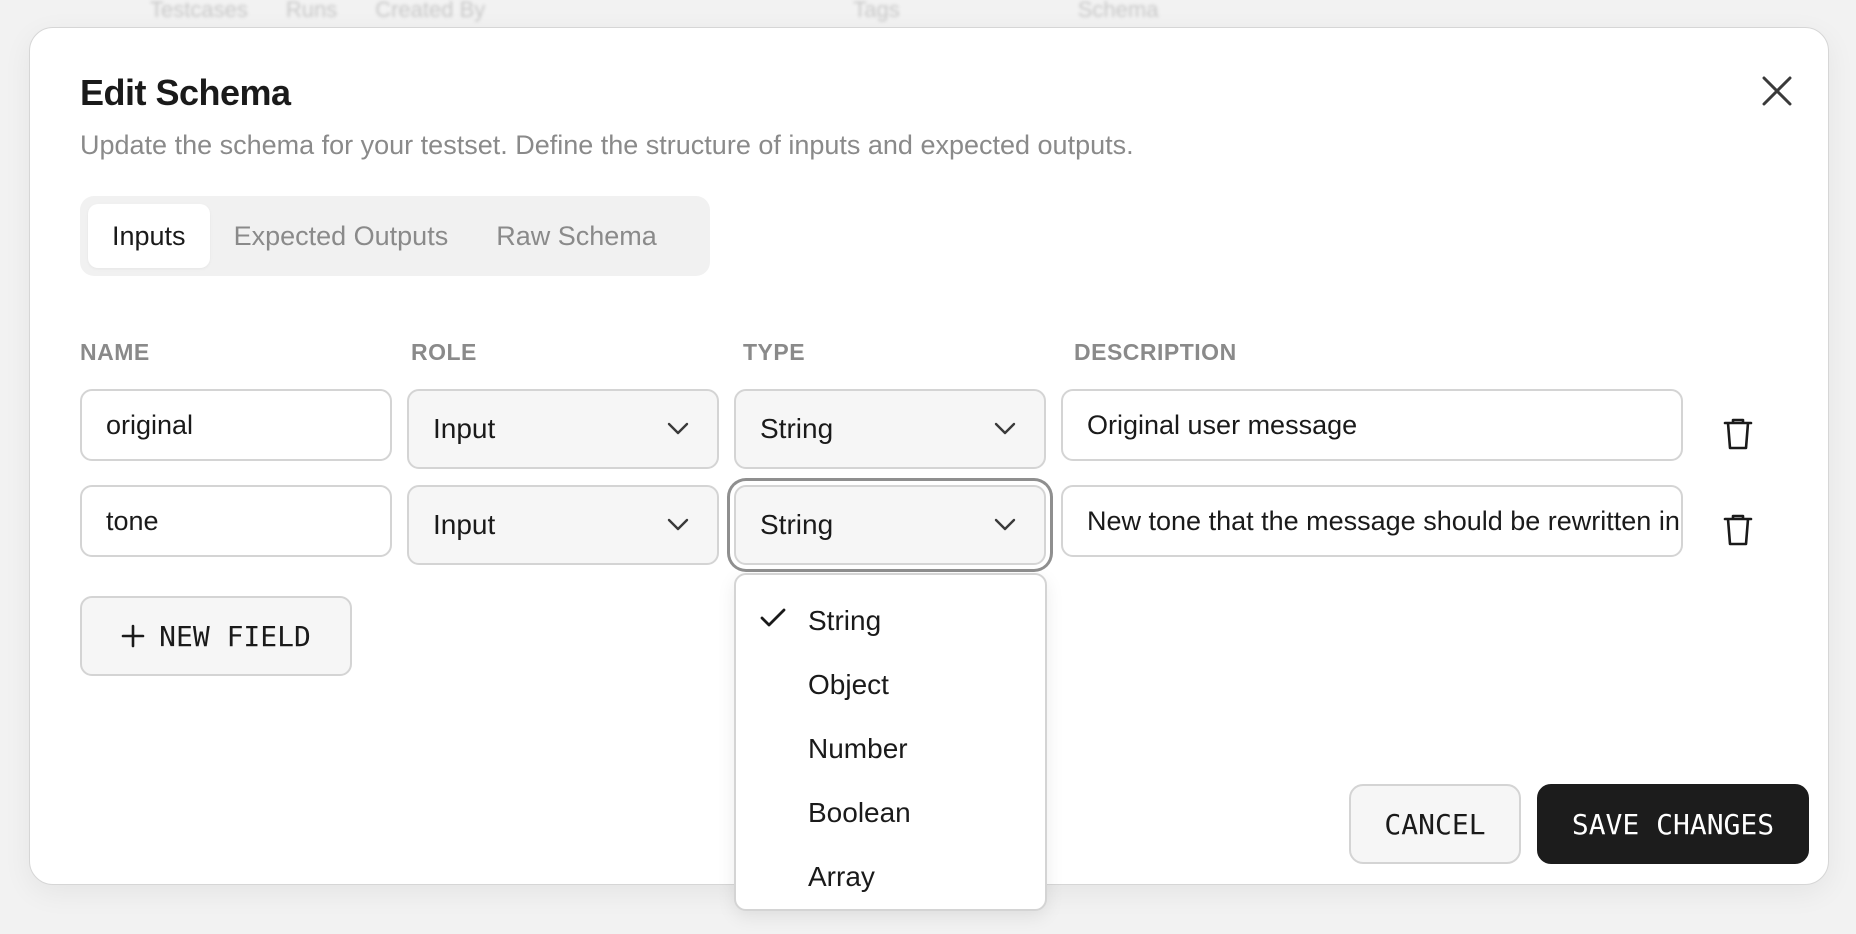 Image resolution: width=1856 pixels, height=934 pixels. I want to click on close-button, so click(1777, 91).